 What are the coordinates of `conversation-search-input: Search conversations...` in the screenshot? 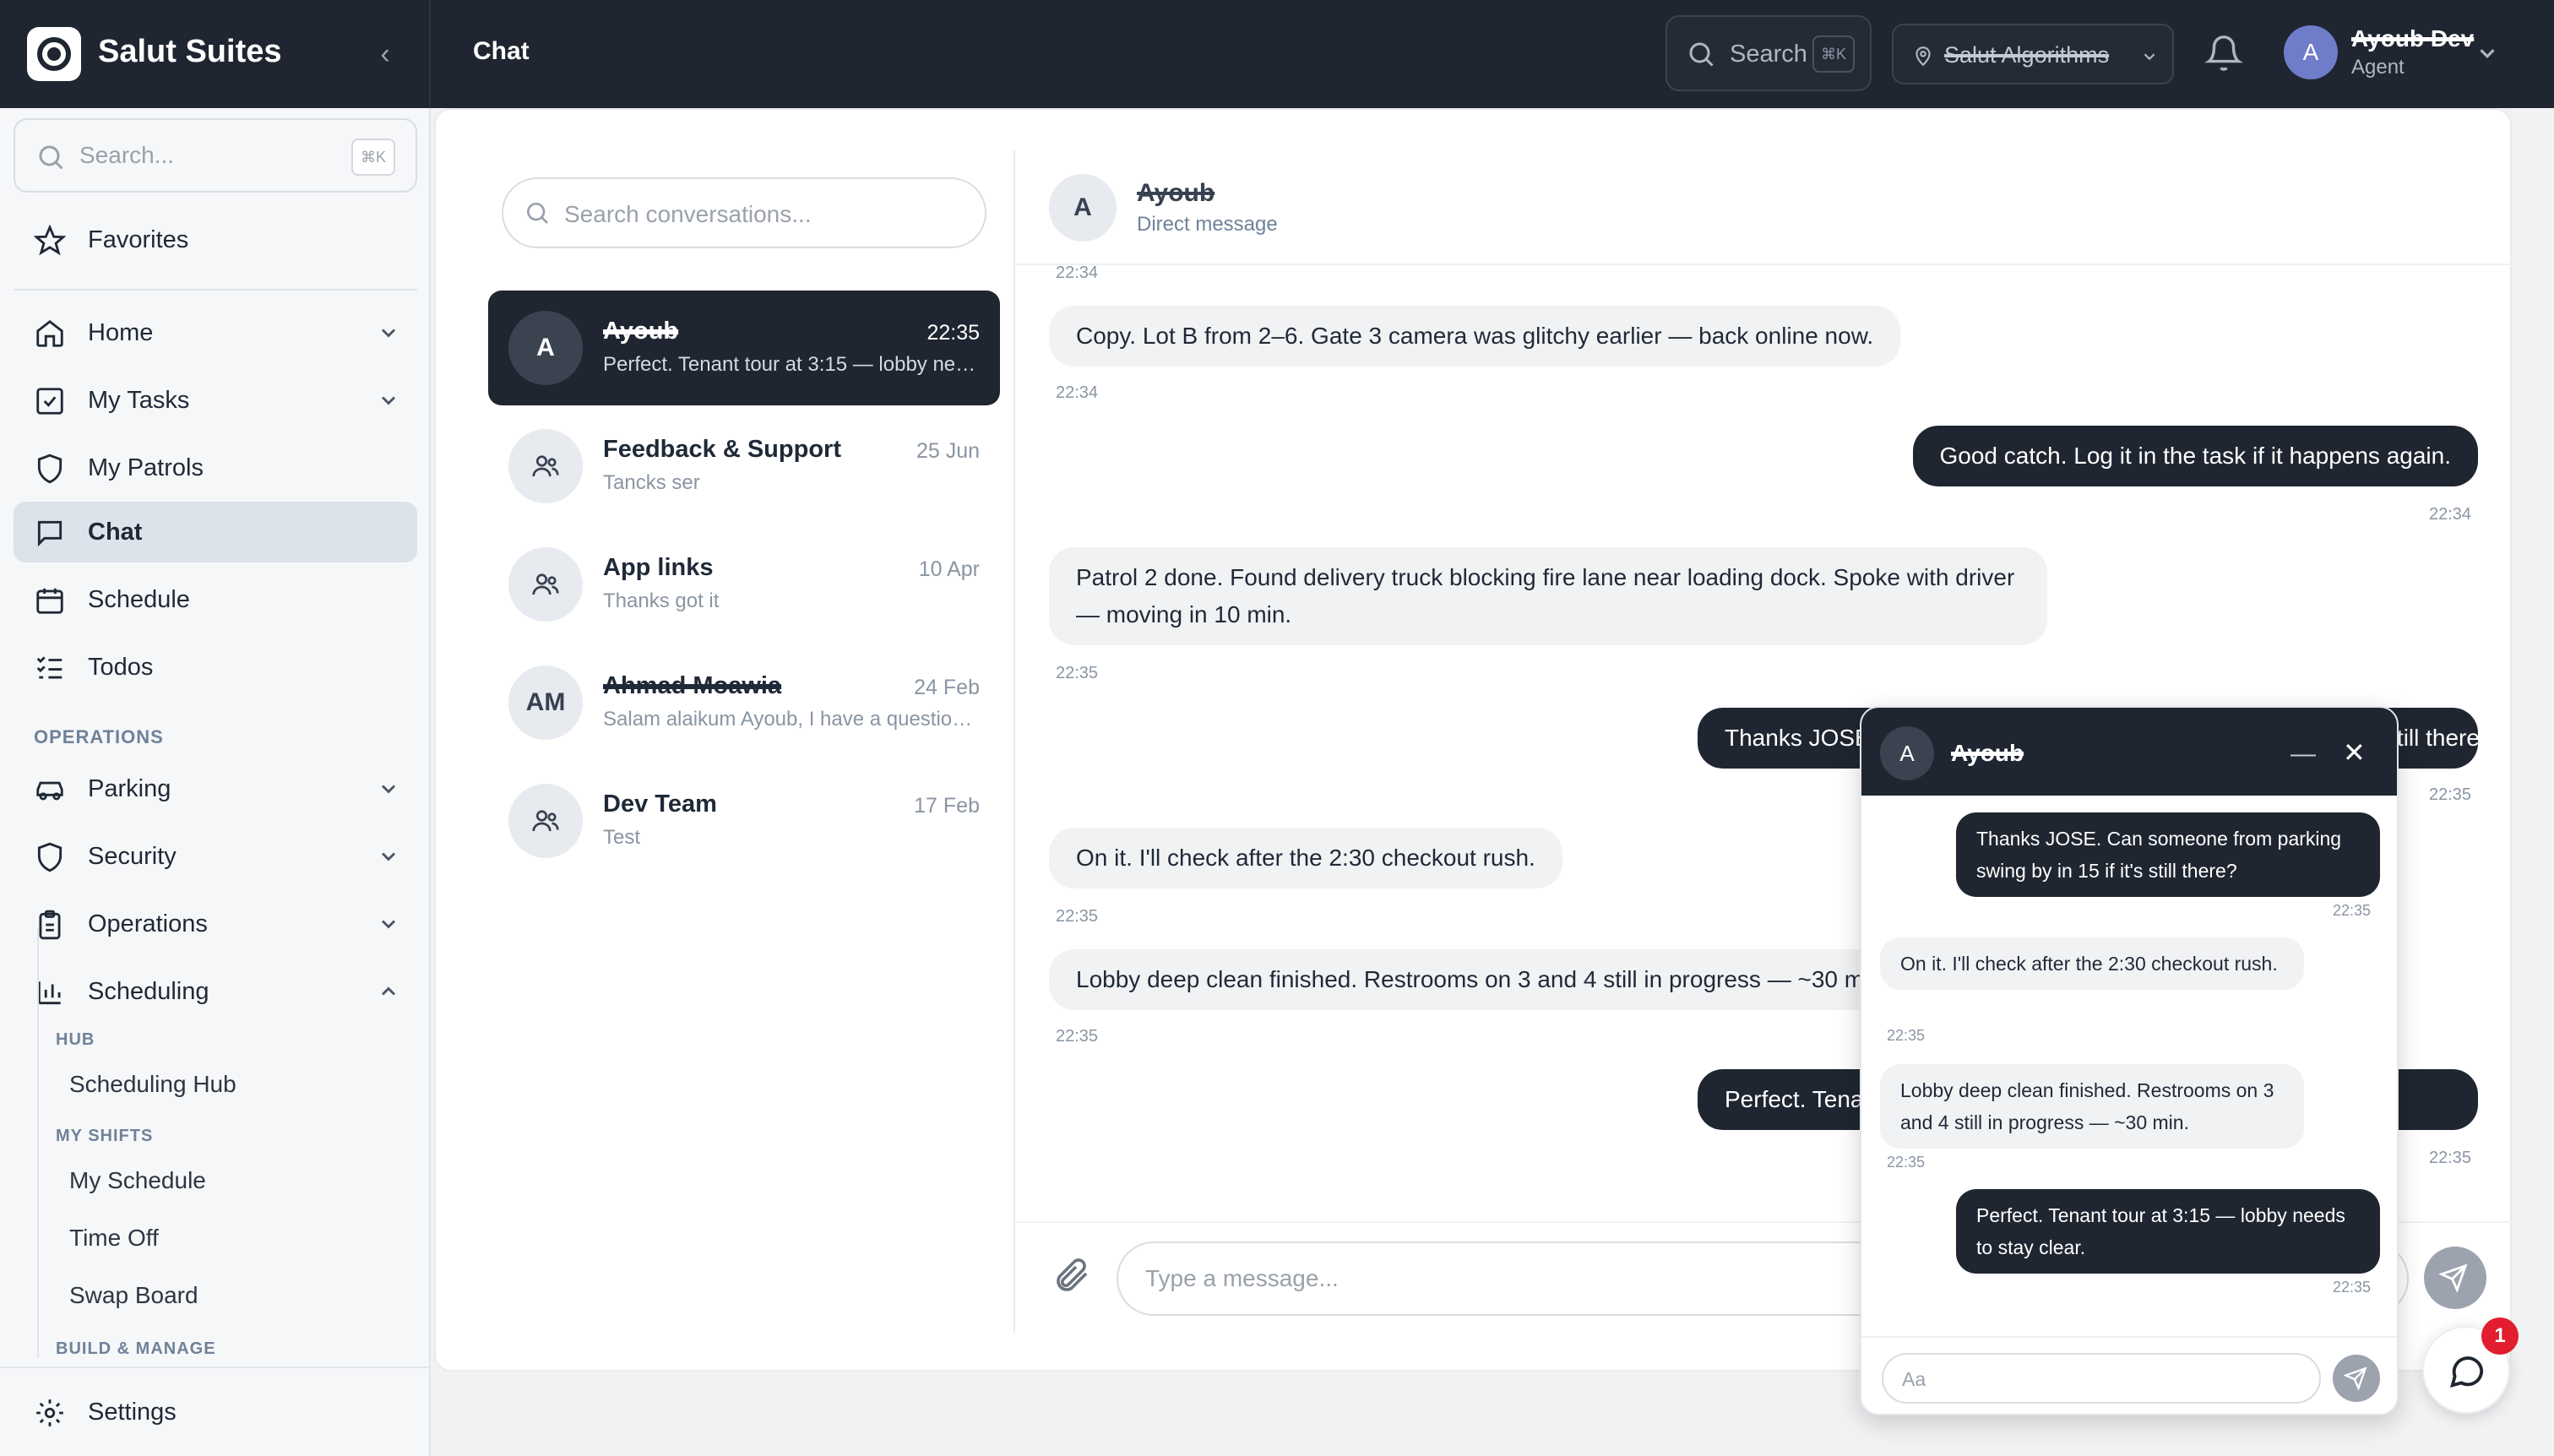 It's located at (744, 212).